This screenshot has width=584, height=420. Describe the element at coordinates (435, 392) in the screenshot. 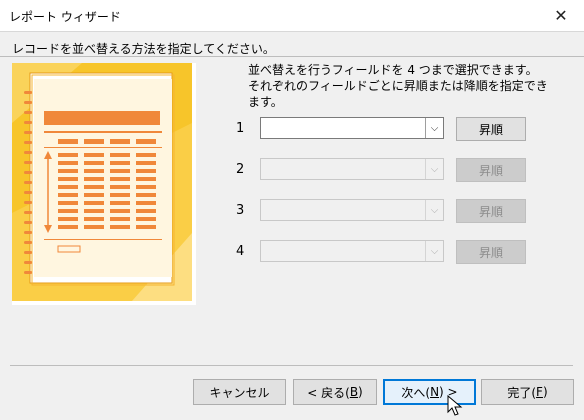

I see `next-accesskey: N` at that location.